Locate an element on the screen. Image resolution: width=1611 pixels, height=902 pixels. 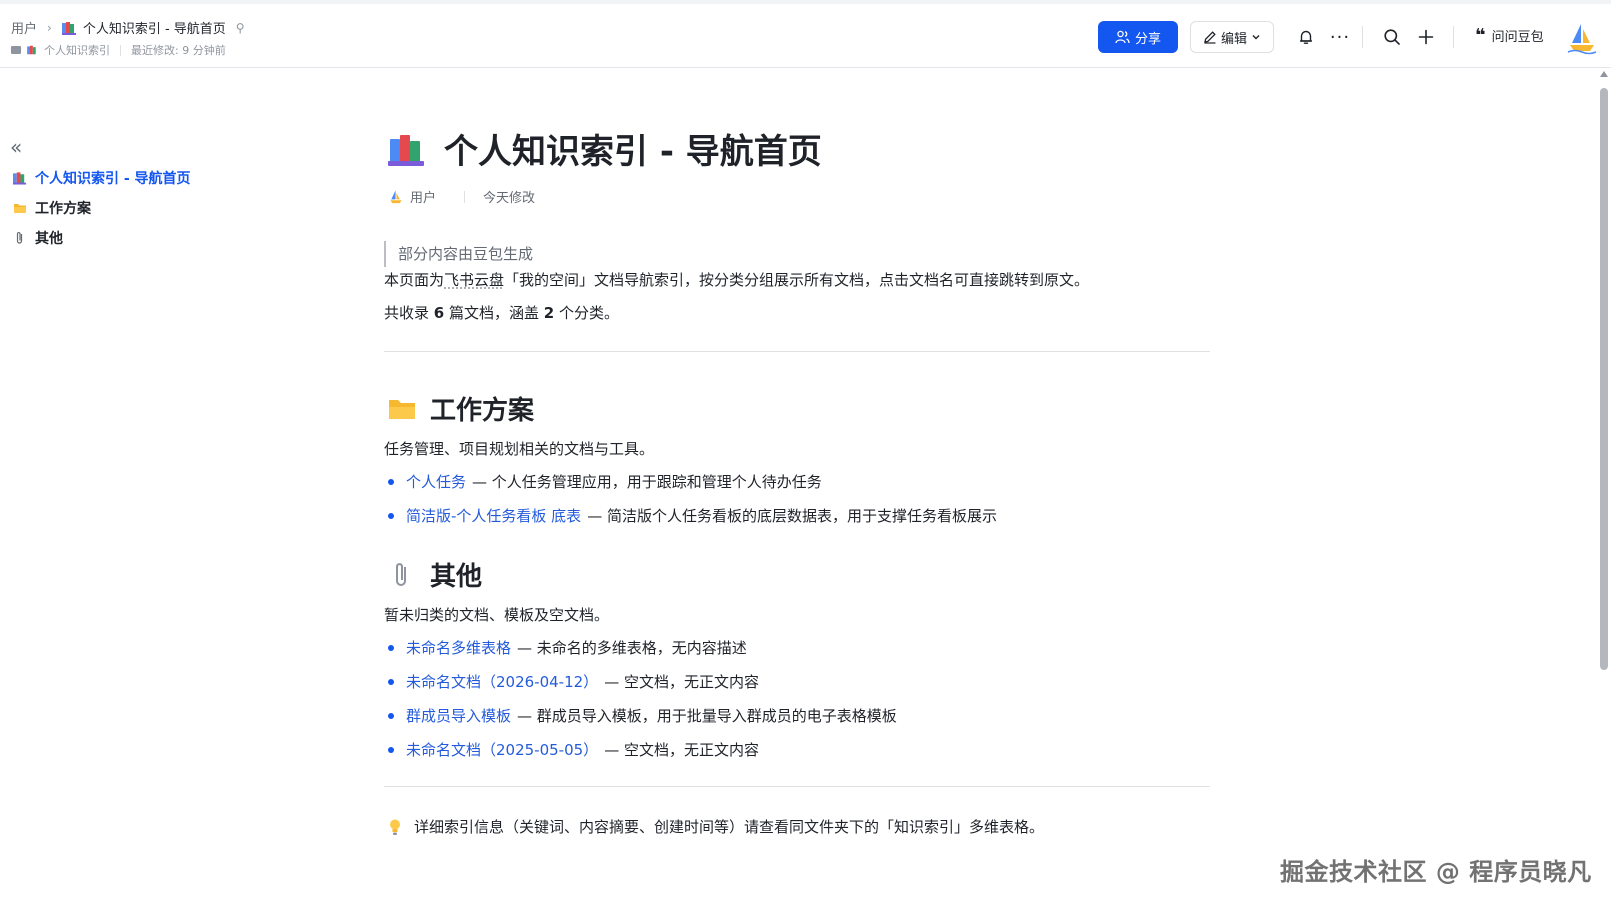
ask-doubao-label: 问问豆包 is located at coordinates (1517, 37).